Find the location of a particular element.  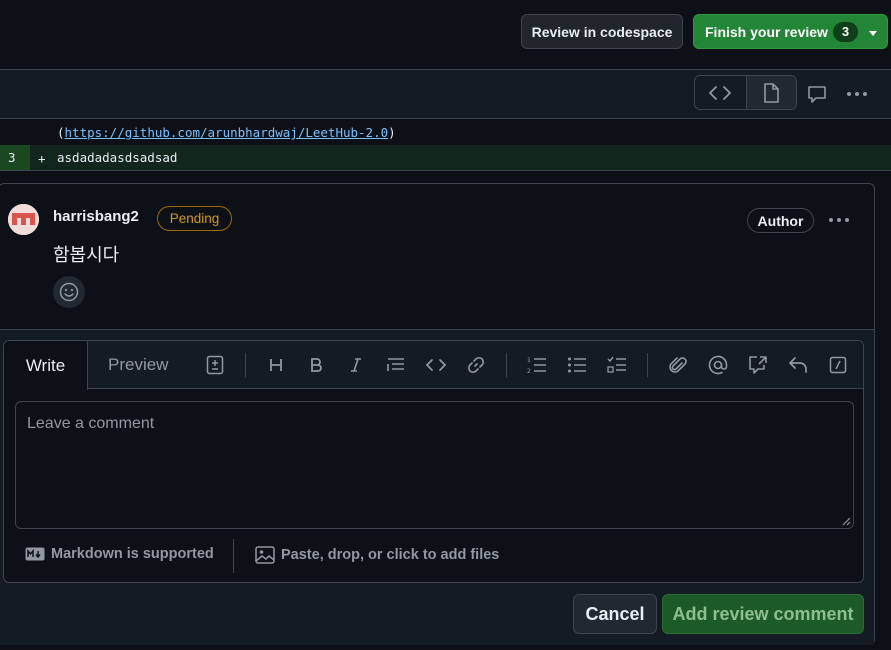

tab-write: Write is located at coordinates (46, 365).